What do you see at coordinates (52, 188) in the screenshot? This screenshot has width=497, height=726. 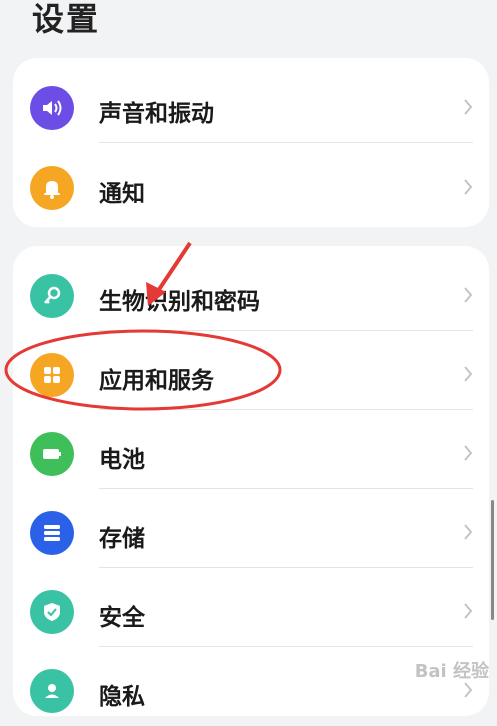 I see `bell-icon` at bounding box center [52, 188].